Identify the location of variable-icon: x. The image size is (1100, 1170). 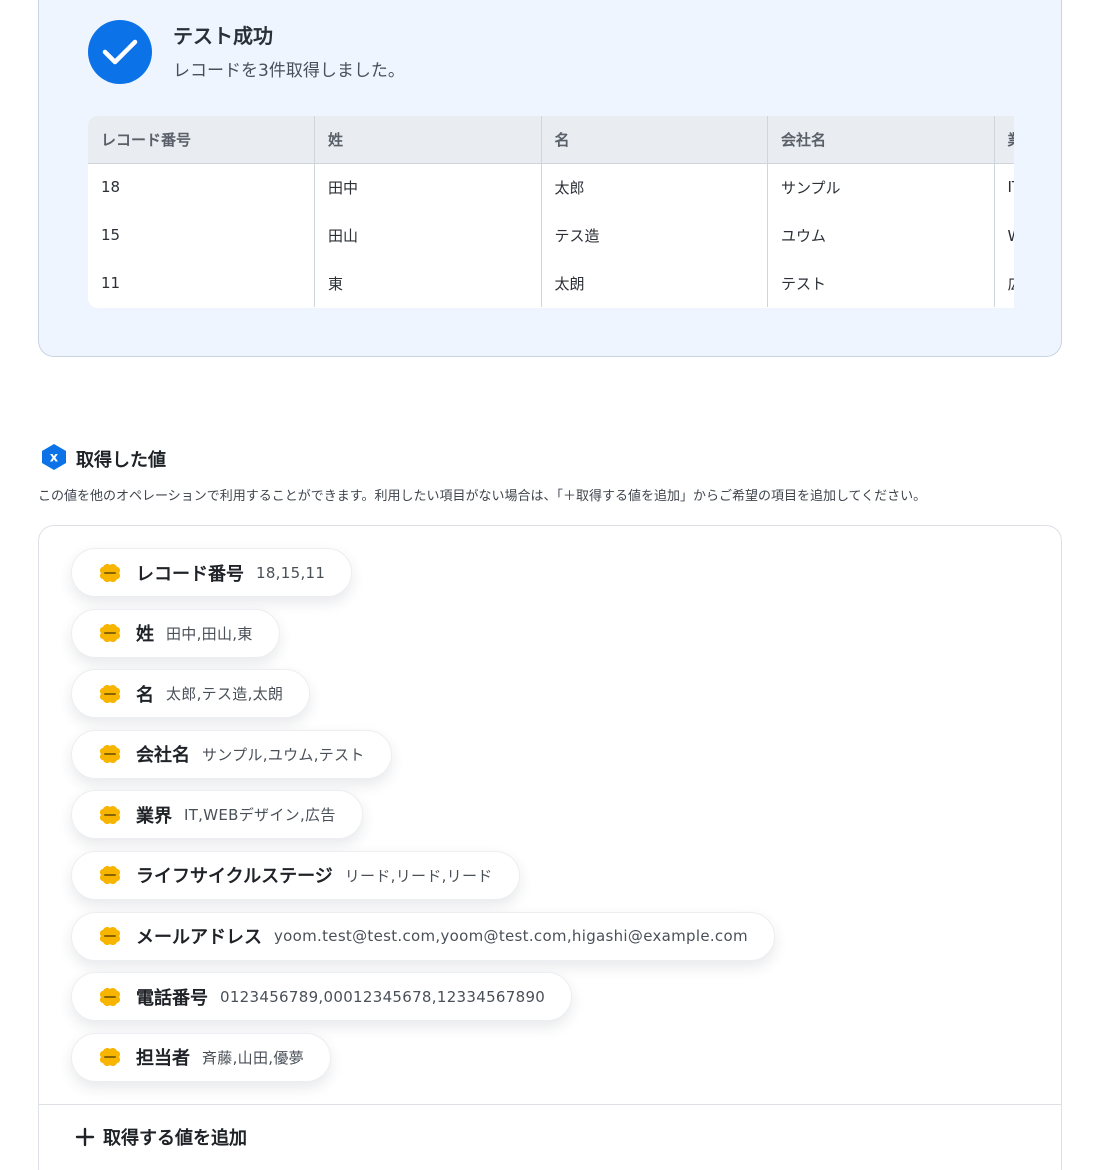
(54, 457).